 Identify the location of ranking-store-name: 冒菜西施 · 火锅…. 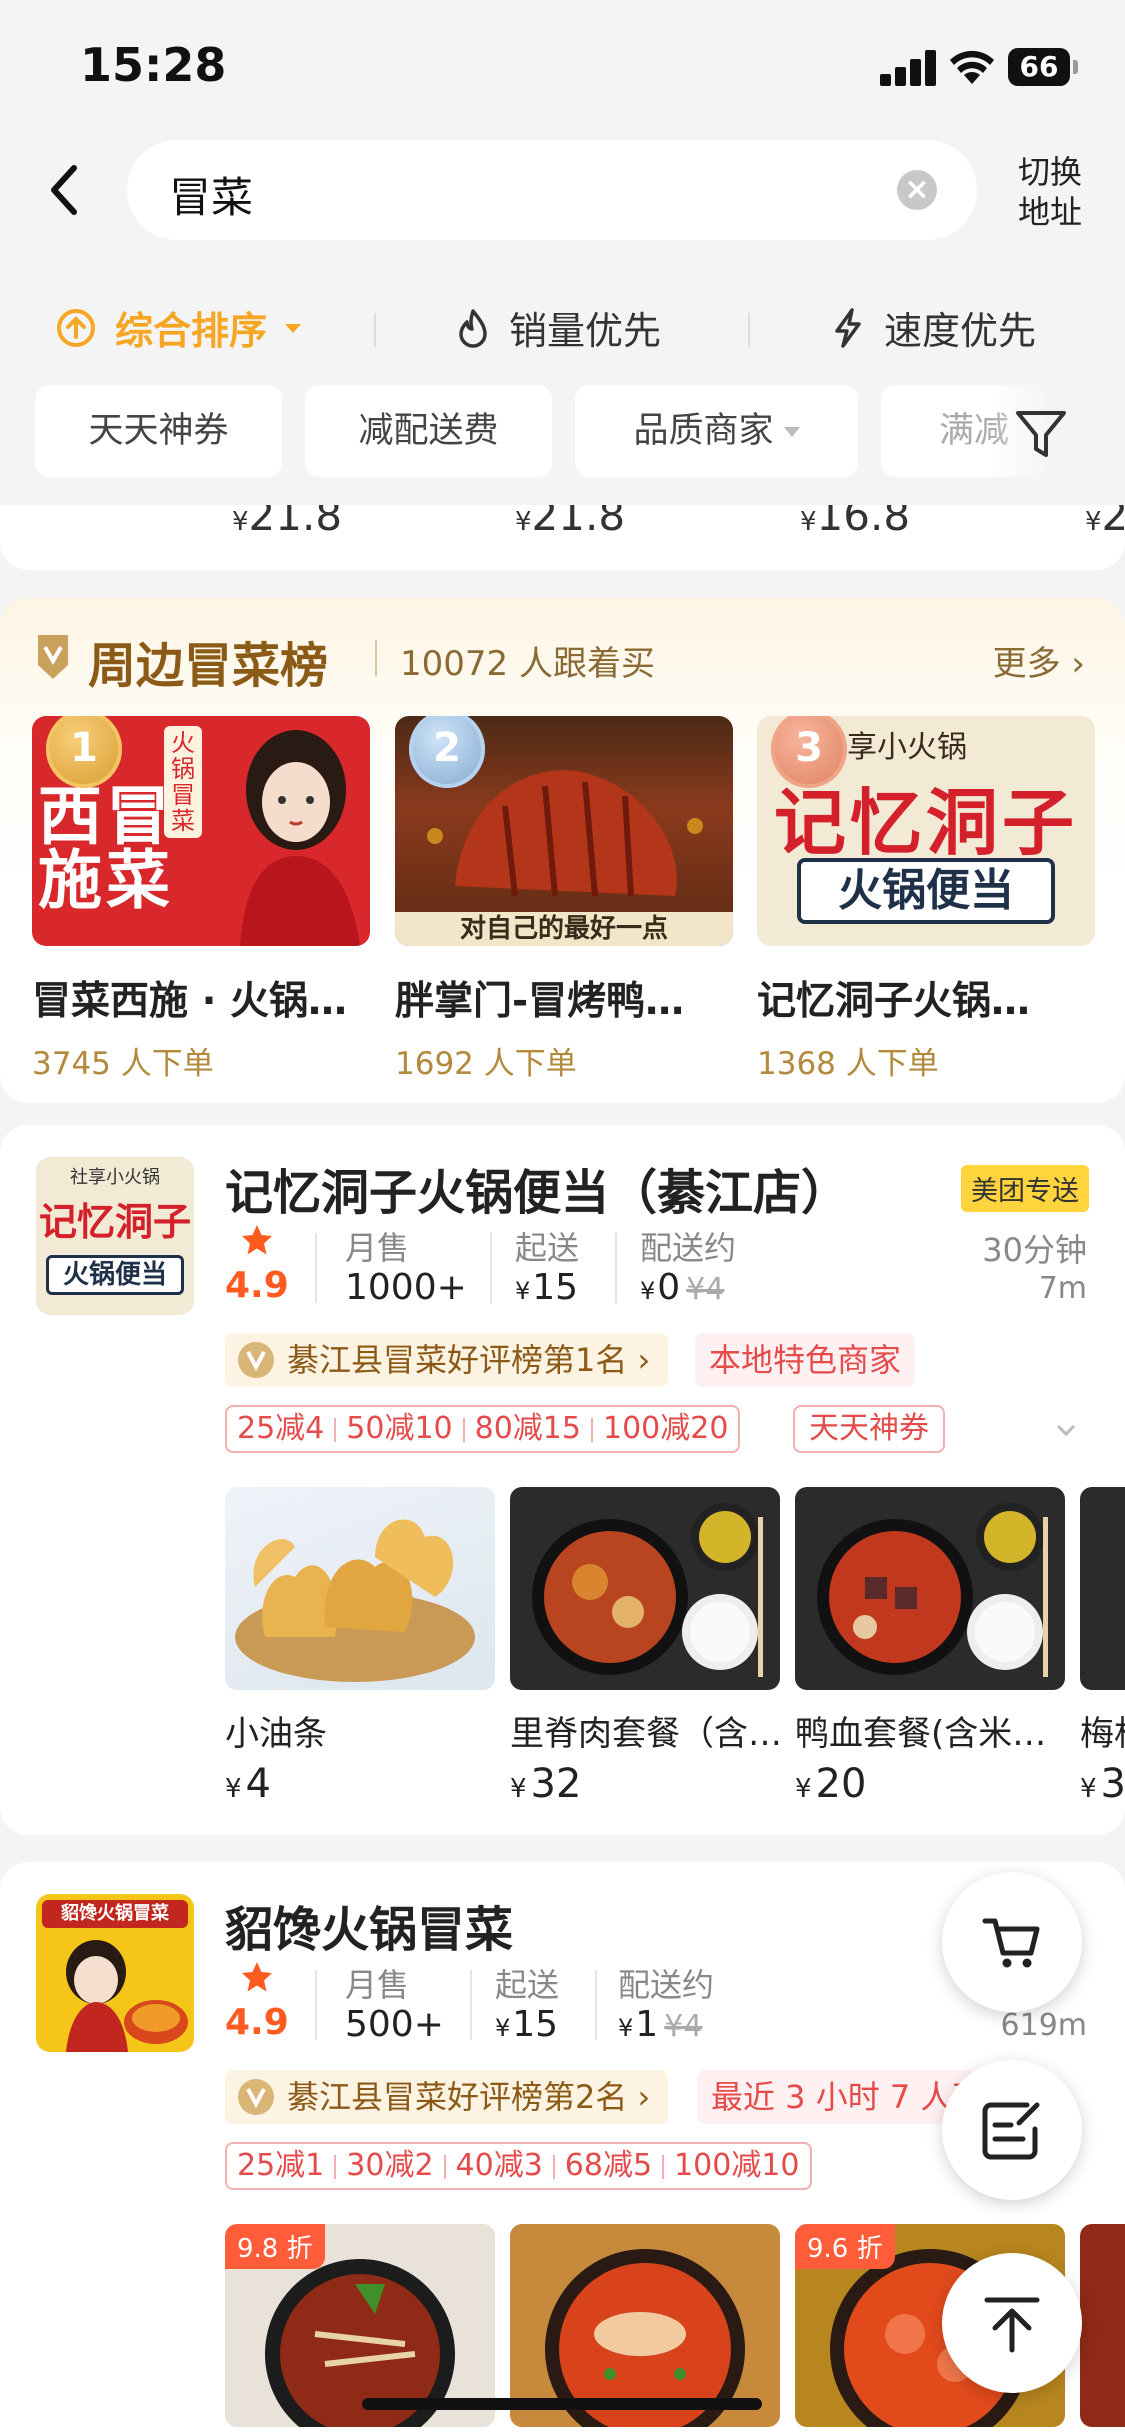
(189, 1001).